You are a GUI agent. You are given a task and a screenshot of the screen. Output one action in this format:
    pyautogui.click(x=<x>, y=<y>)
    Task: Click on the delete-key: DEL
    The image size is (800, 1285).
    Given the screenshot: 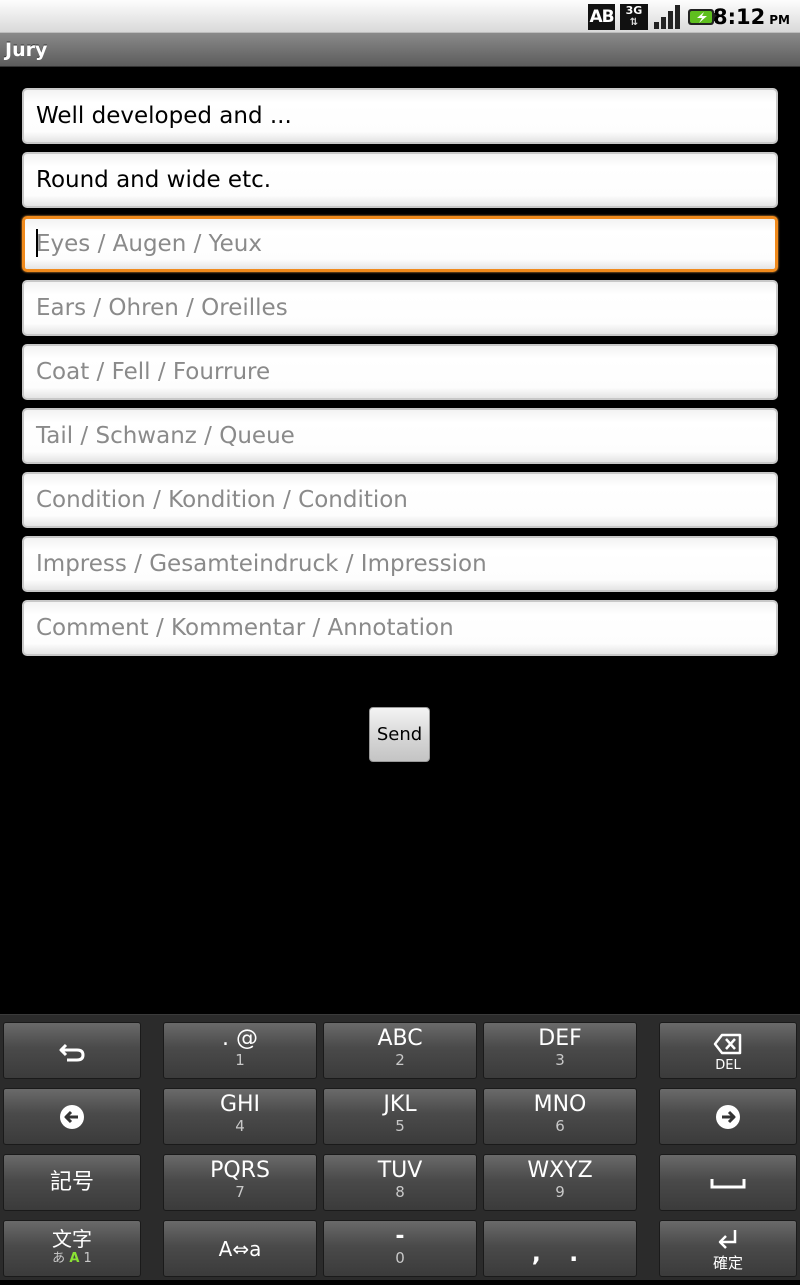 What is the action you would take?
    pyautogui.click(x=728, y=1050)
    